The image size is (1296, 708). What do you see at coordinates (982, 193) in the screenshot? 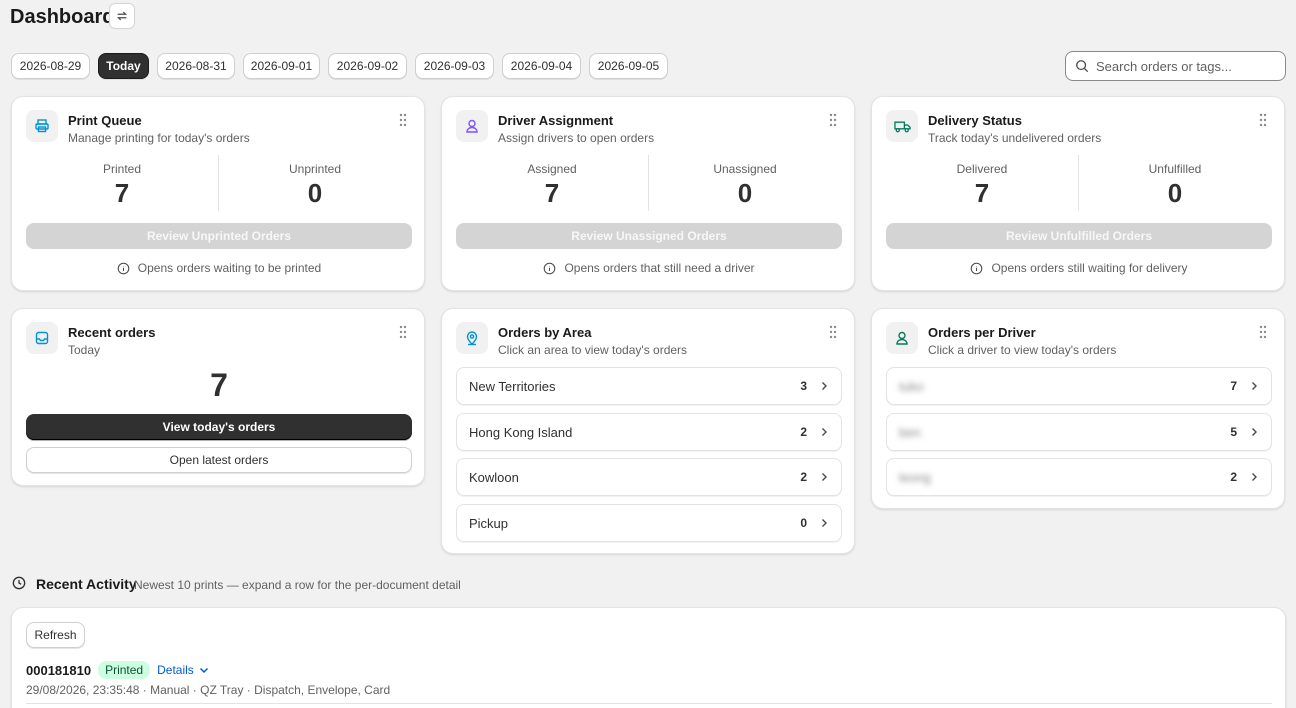
I see `delivered-value: 7` at bounding box center [982, 193].